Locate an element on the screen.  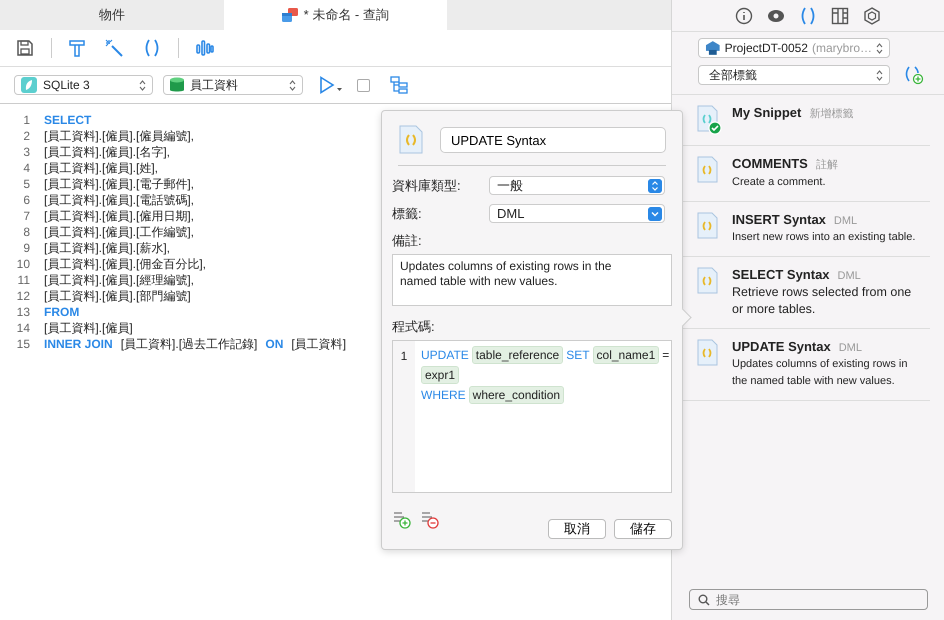
snippet-item: UPDATE Syntax DML Updates columns of existing rows in the named table with new values. is located at coordinates (806, 365).